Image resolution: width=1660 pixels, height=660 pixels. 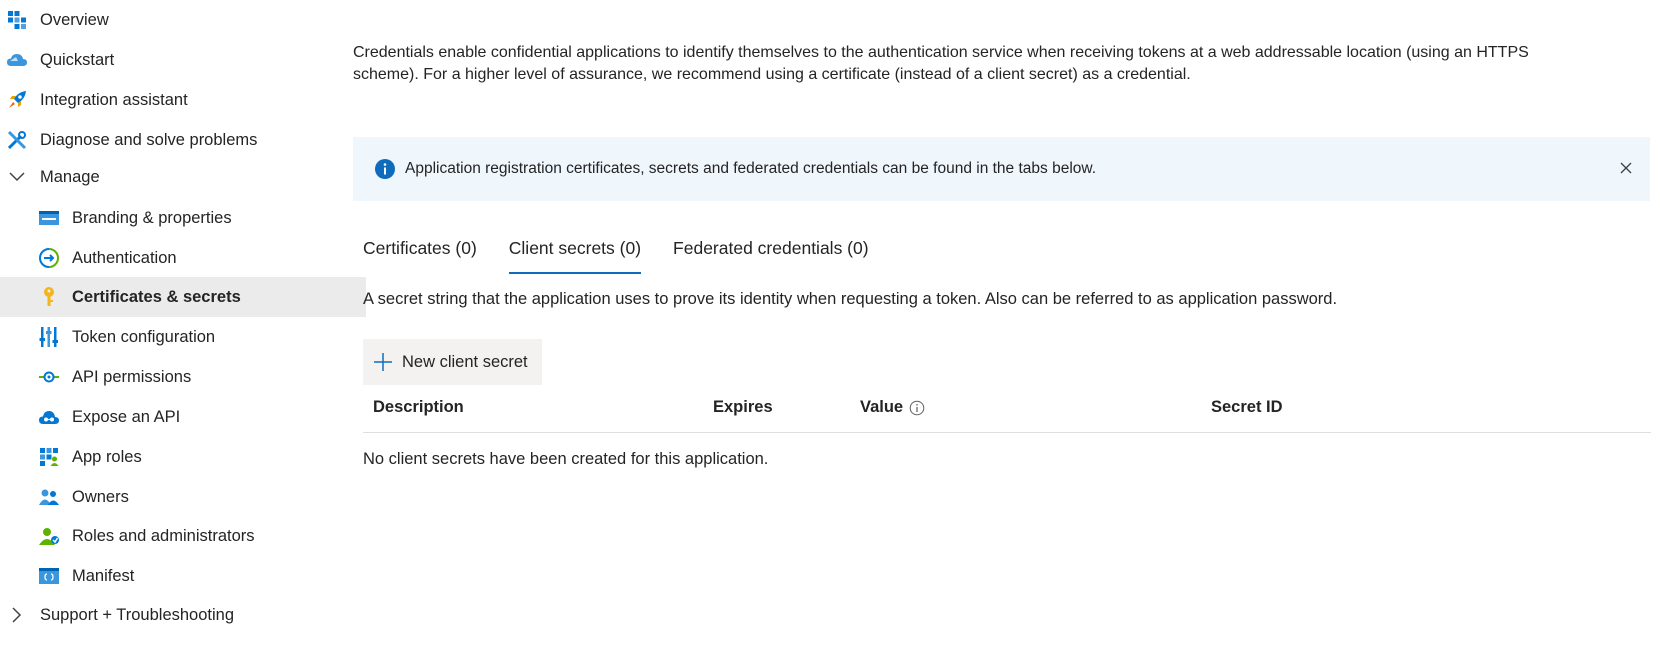 I want to click on token-config-icon, so click(x=49, y=337).